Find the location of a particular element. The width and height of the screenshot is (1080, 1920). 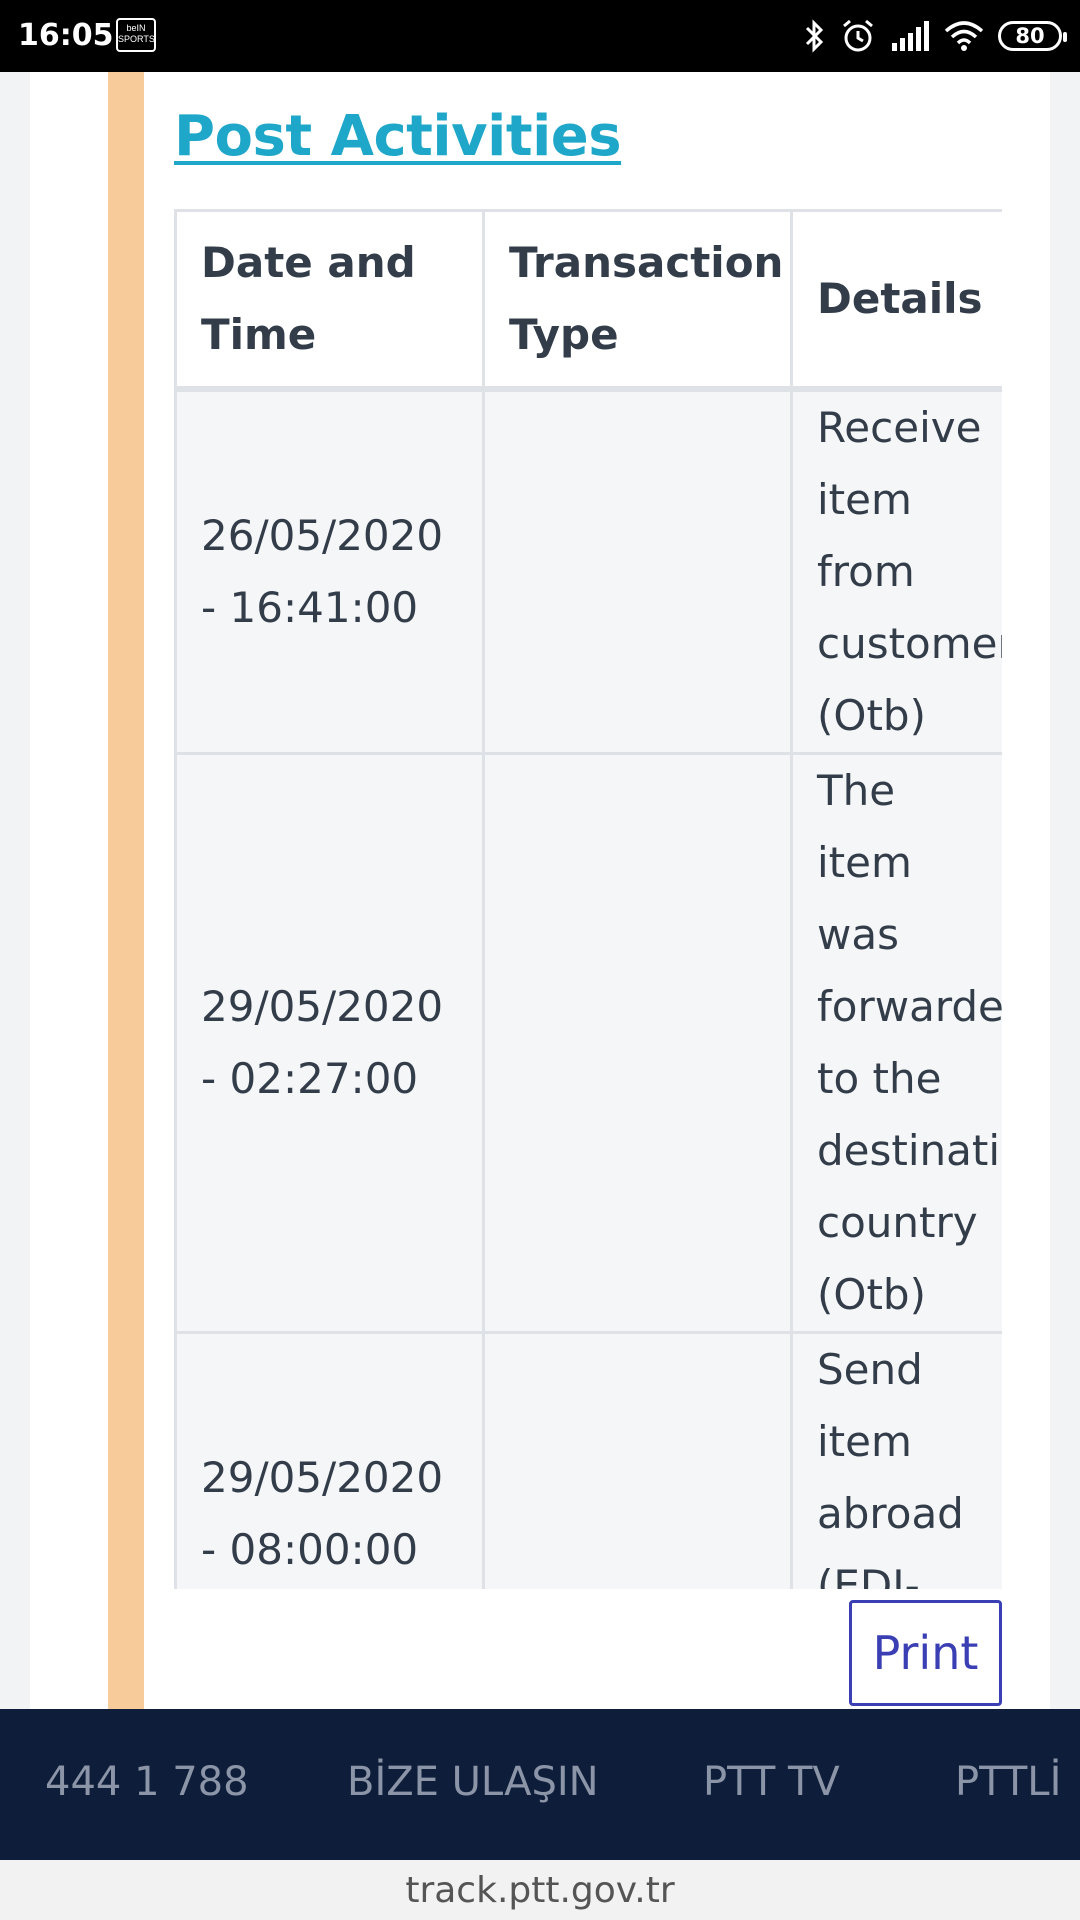

battery-icon: 80 is located at coordinates (1032, 36).